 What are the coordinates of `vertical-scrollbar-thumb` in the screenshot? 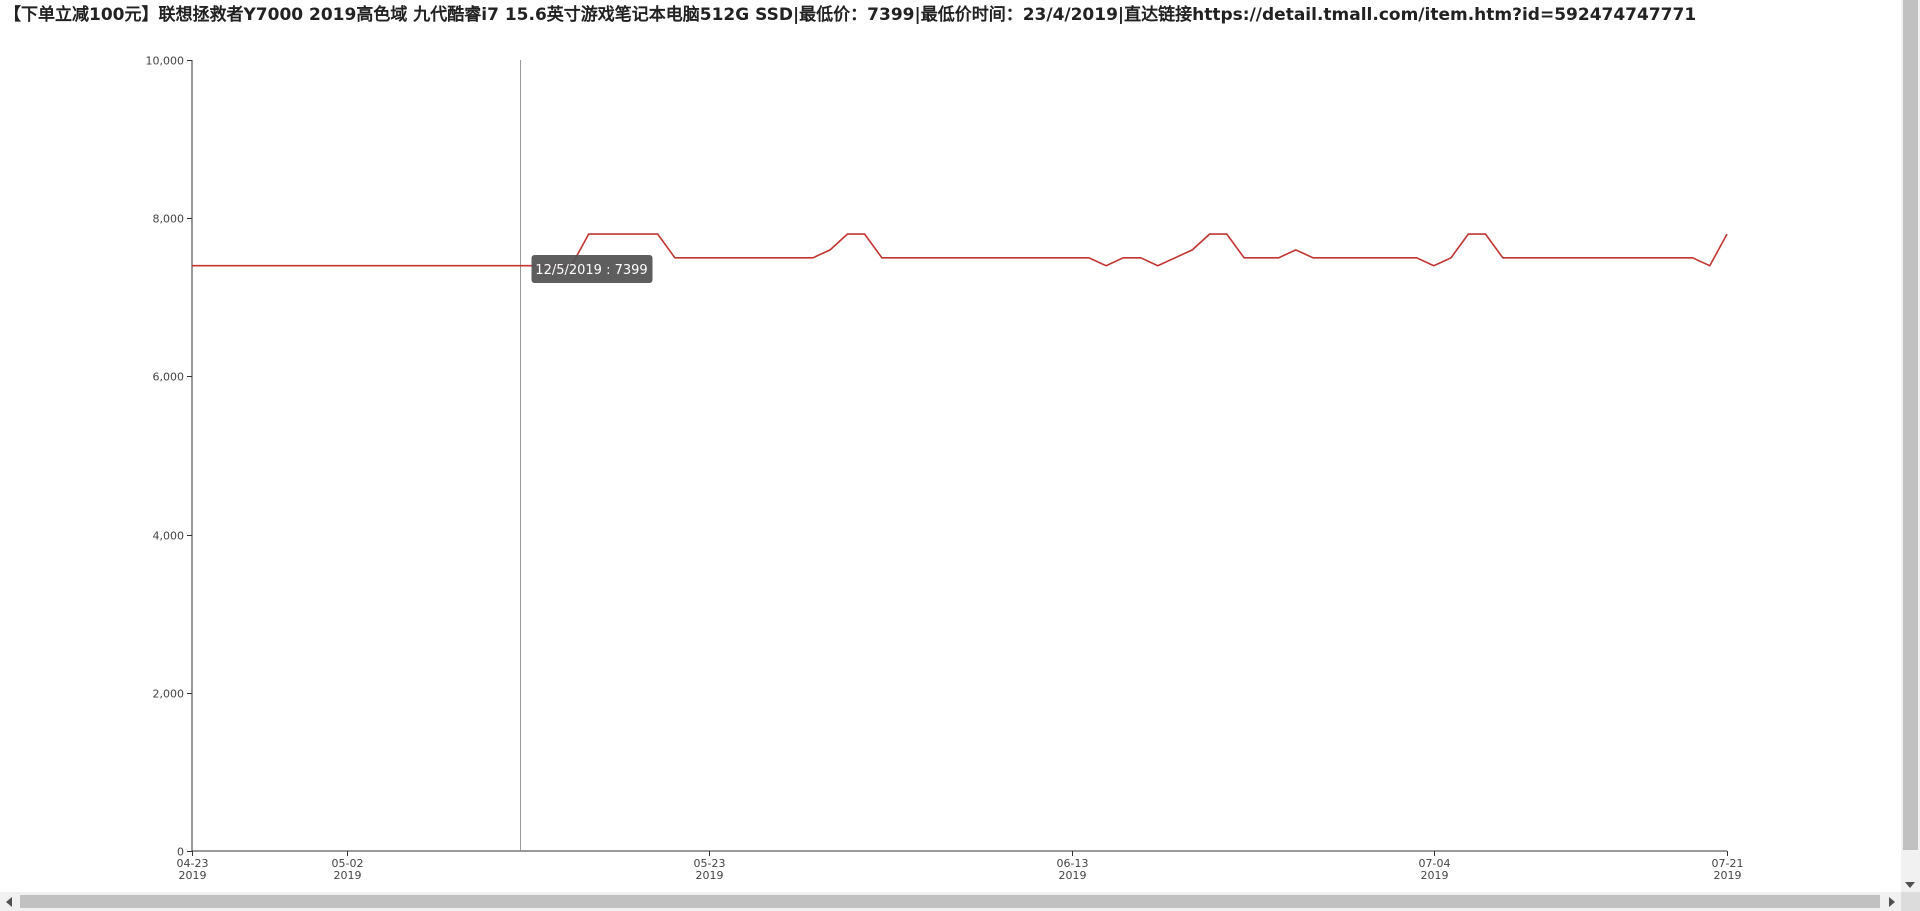 It's located at (1910, 425).